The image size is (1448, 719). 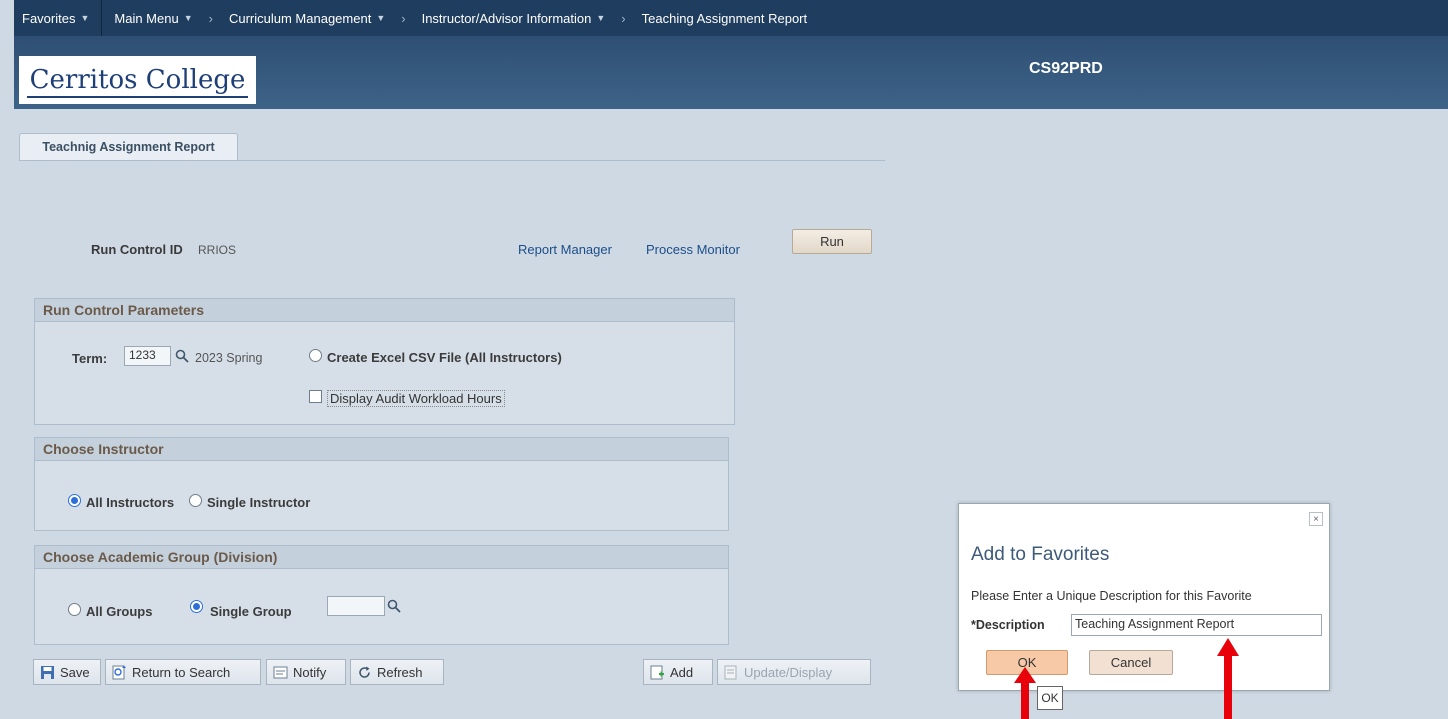 What do you see at coordinates (381, 484) in the screenshot?
I see `choose-instructor-box: Choose Instructor` at bounding box center [381, 484].